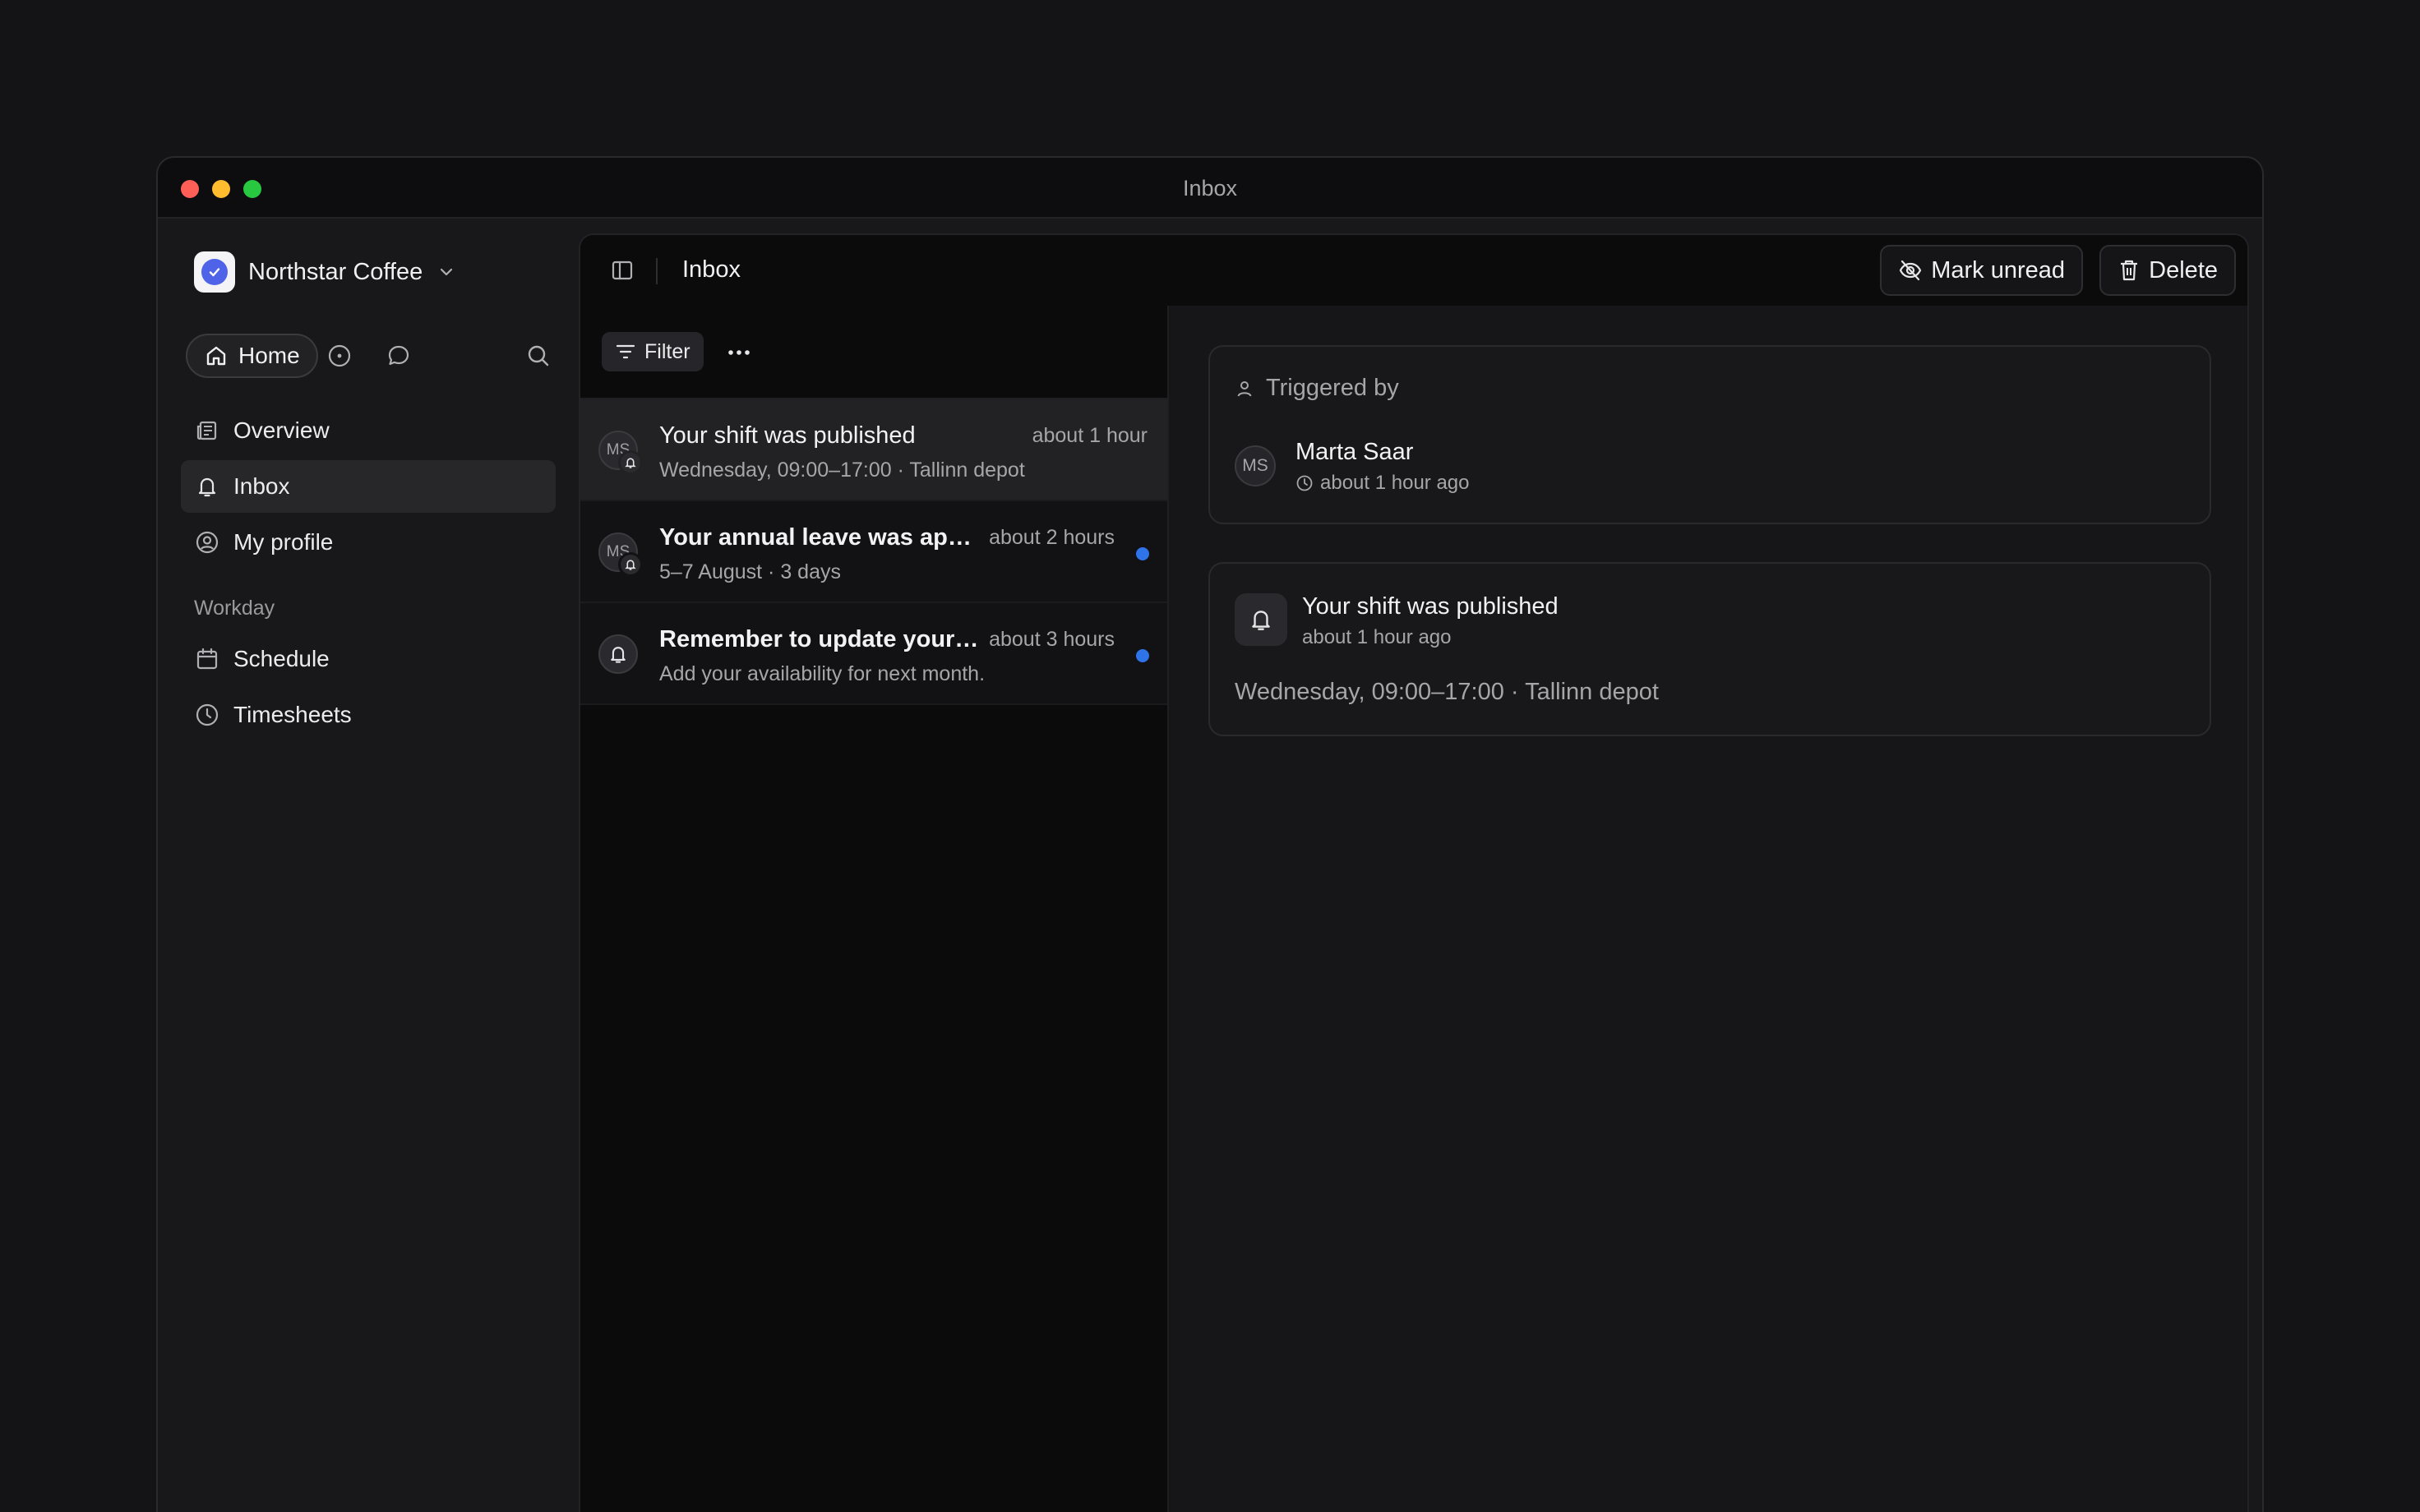 The height and width of the screenshot is (1512, 2420). Describe the element at coordinates (216, 356) in the screenshot. I see `home-icon` at that location.